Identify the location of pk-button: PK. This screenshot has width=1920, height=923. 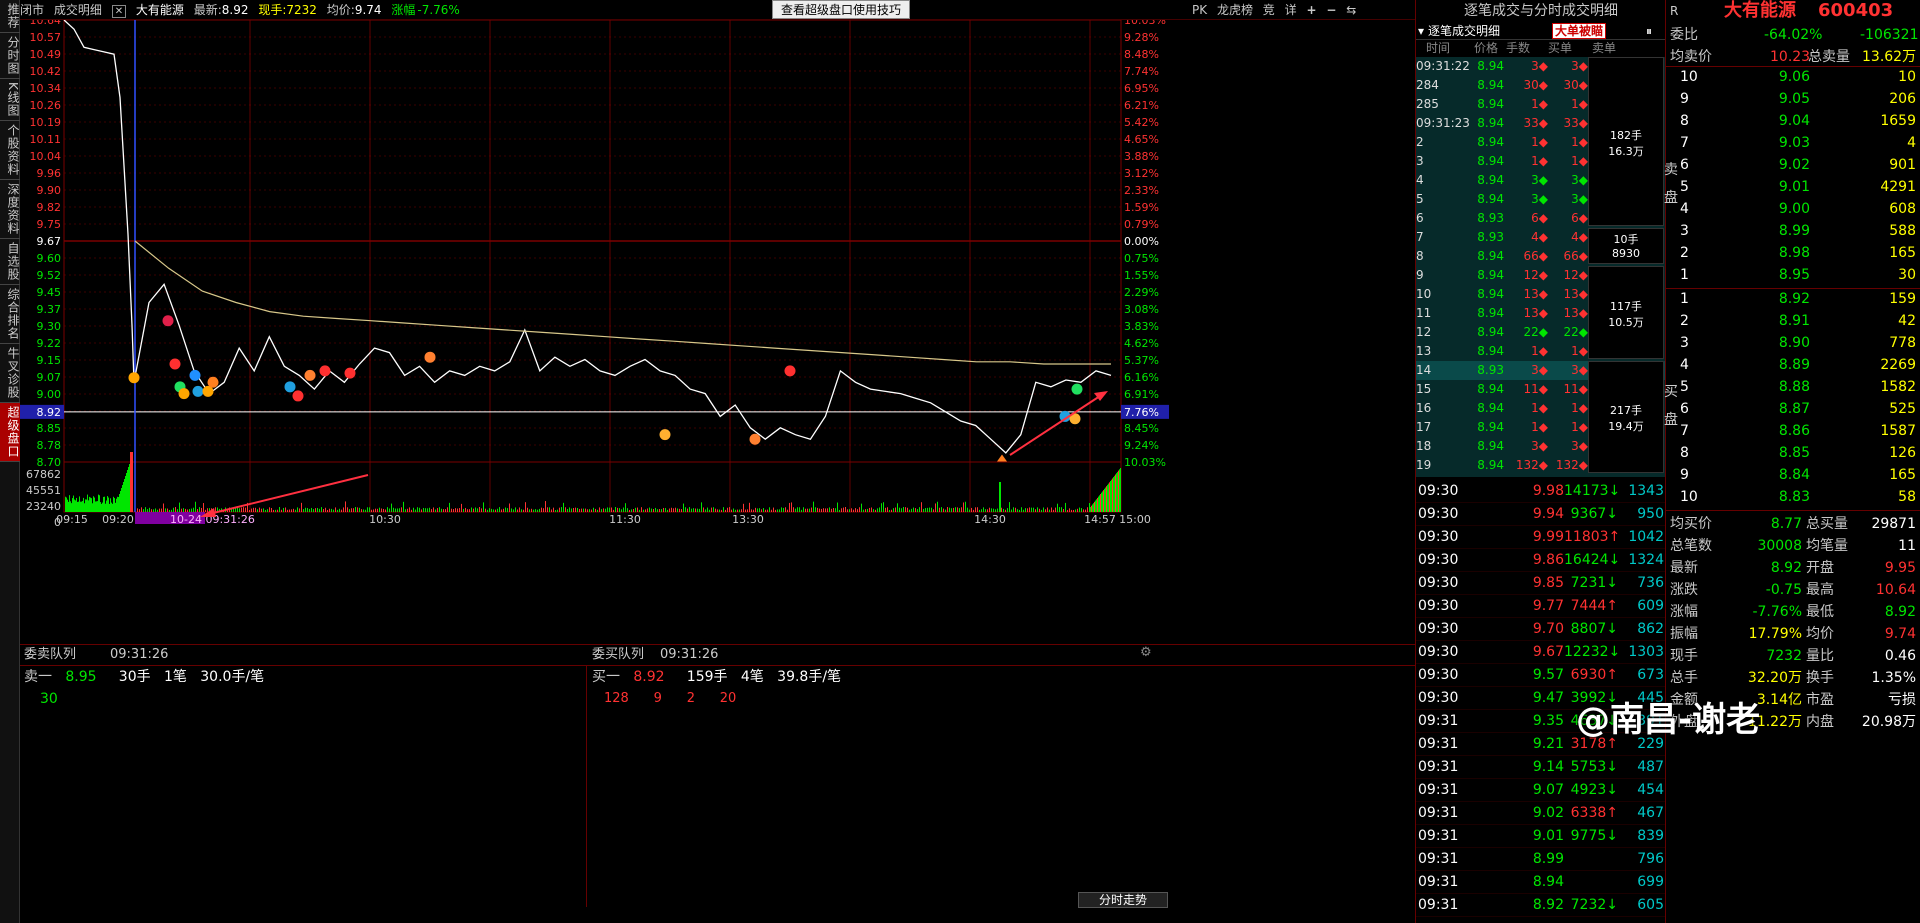
(1199, 10).